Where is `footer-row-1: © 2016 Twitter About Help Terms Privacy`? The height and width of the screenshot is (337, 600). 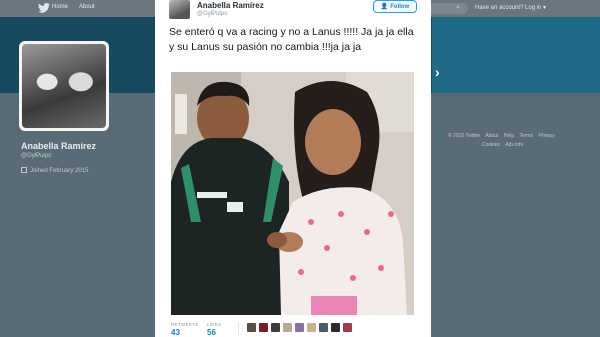
footer-row-1: © 2016 Twitter About Help Terms Privacy is located at coordinates (513, 136).